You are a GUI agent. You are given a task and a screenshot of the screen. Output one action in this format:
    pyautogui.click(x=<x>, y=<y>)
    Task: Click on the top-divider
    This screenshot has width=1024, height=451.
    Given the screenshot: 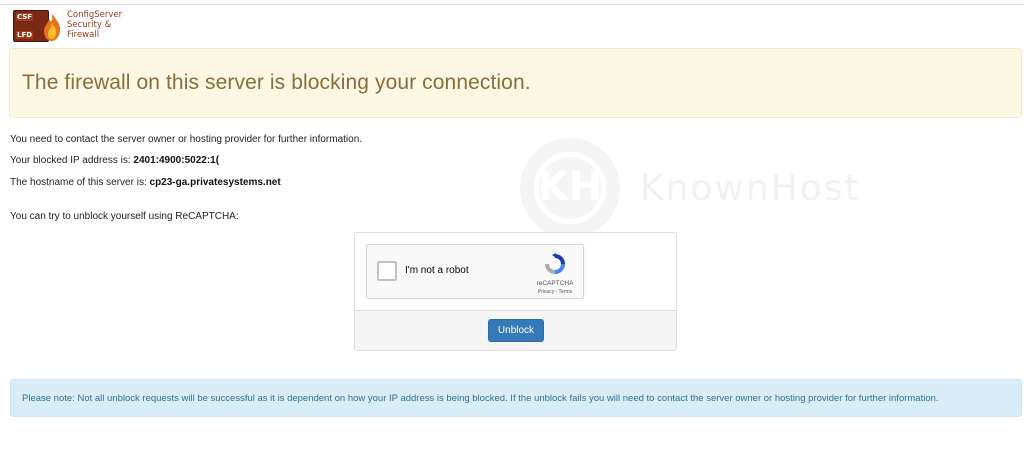 What is the action you would take?
    pyautogui.click(x=512, y=4)
    